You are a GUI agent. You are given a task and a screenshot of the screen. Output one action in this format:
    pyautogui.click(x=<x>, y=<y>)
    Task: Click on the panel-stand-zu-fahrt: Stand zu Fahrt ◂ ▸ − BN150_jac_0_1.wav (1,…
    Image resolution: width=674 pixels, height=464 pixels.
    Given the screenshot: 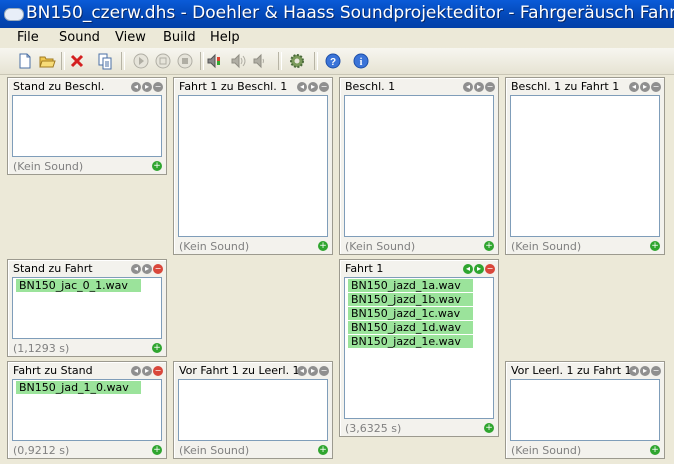 What is the action you would take?
    pyautogui.click(x=87, y=308)
    